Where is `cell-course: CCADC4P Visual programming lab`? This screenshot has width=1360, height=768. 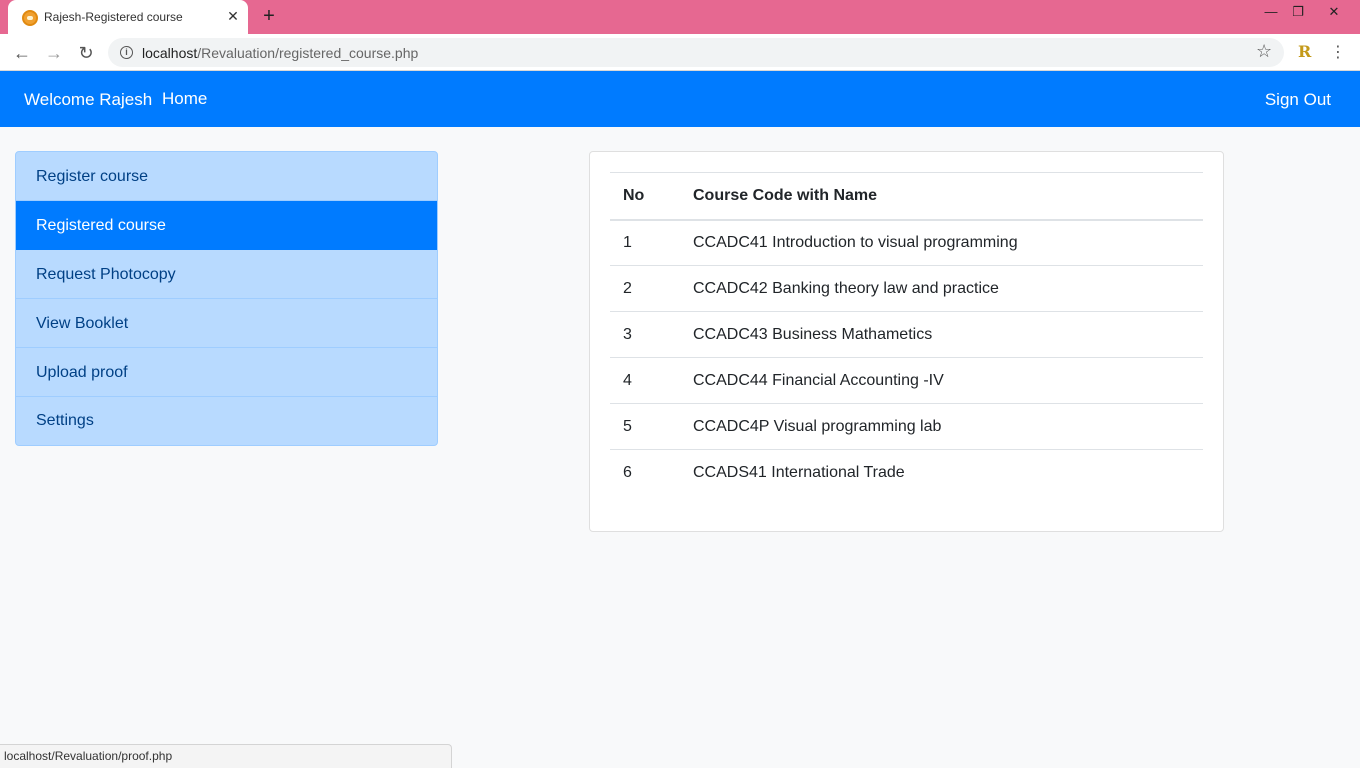
cell-course: CCADC4P Visual programming lab is located at coordinates (941, 426).